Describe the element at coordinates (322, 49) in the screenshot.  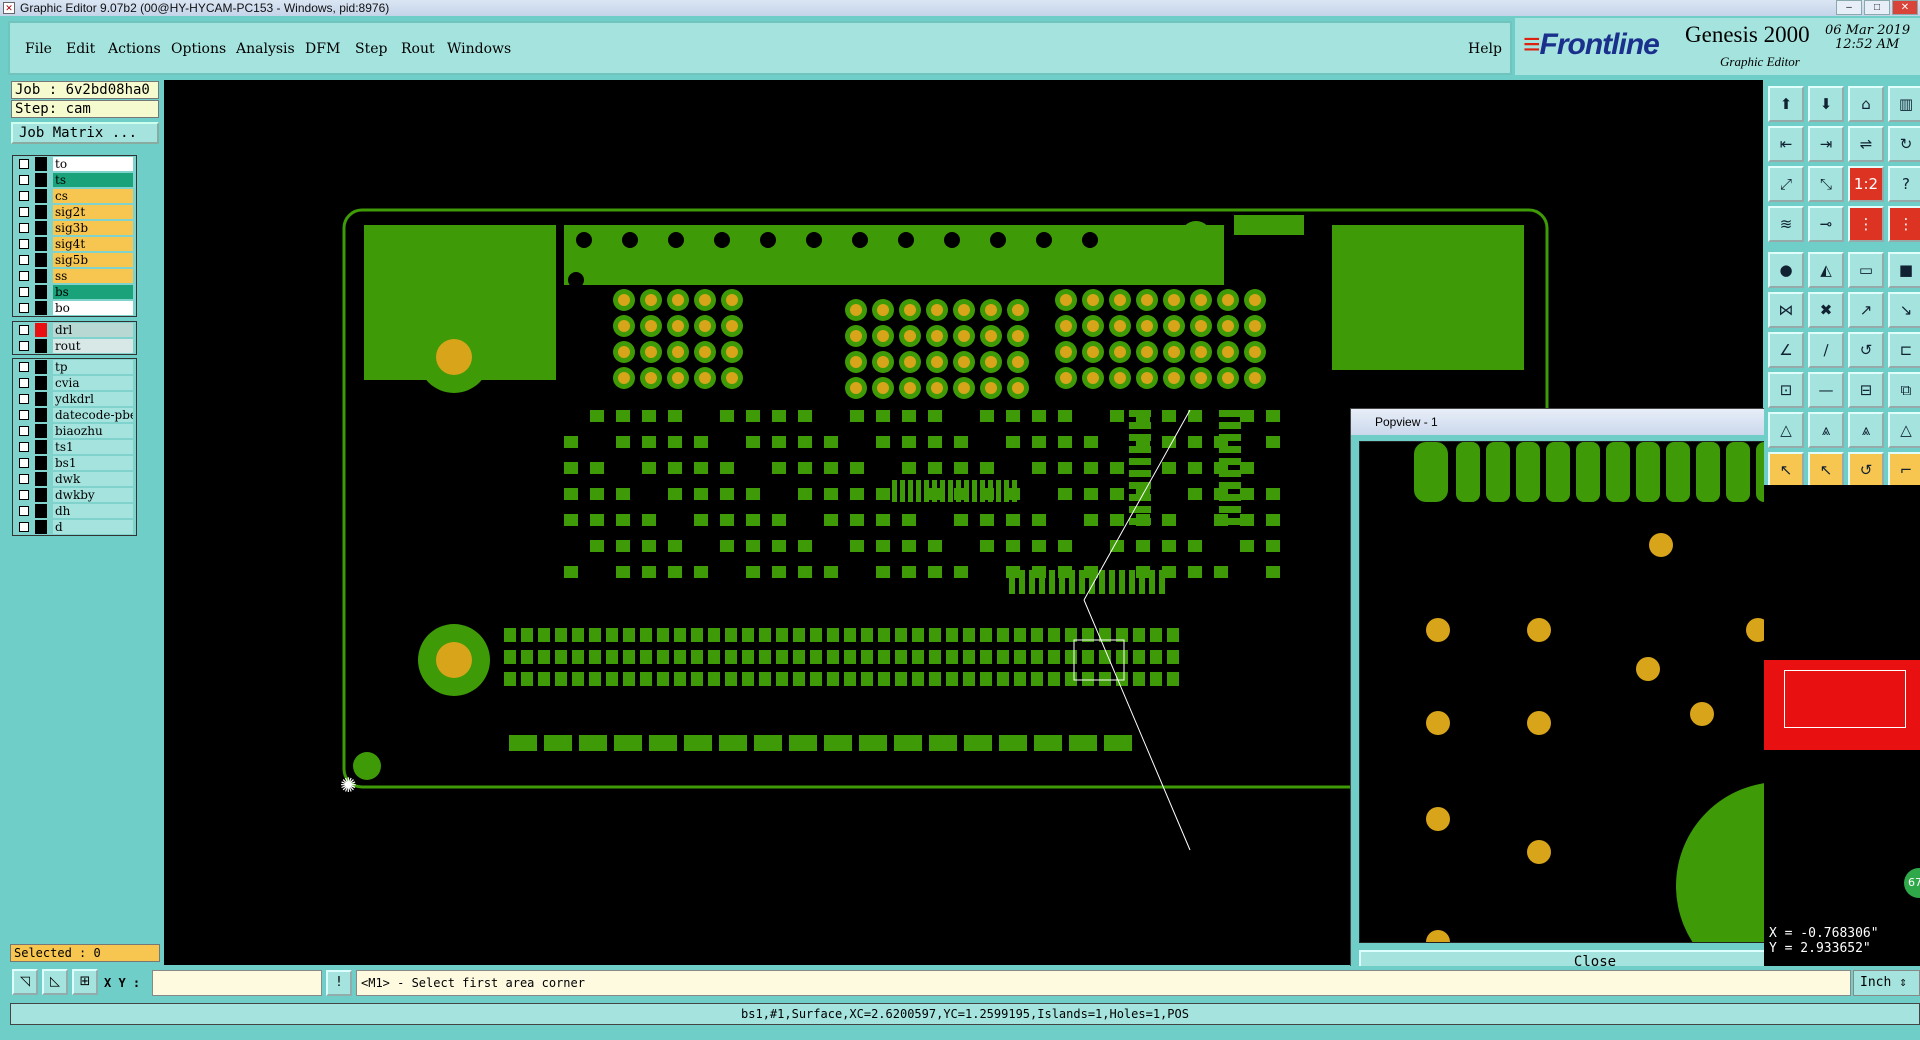
I see `menu-dfm: DFM` at that location.